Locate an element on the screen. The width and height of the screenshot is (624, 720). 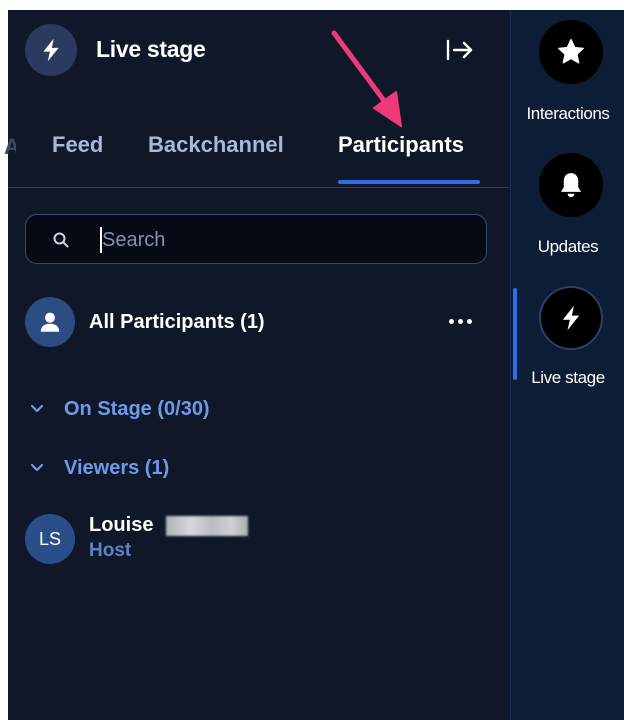
more-horizontal-icon is located at coordinates (460, 321).